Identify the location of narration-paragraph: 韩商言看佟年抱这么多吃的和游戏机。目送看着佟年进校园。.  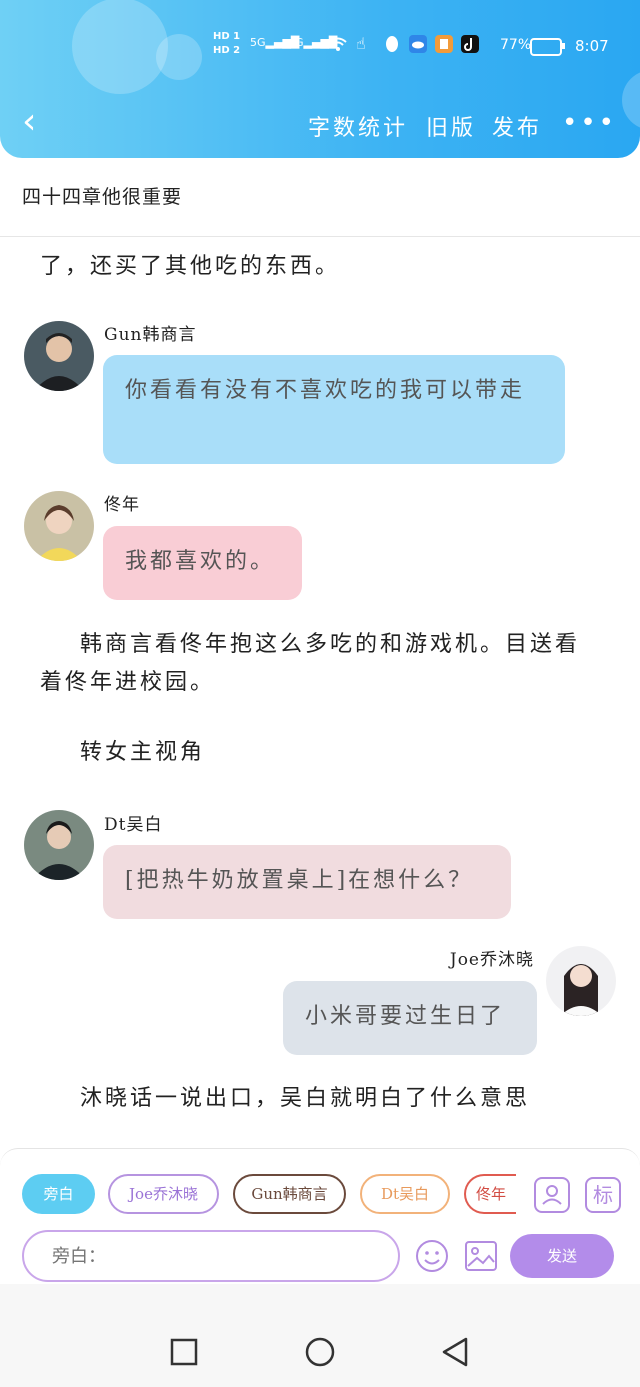
(310, 663).